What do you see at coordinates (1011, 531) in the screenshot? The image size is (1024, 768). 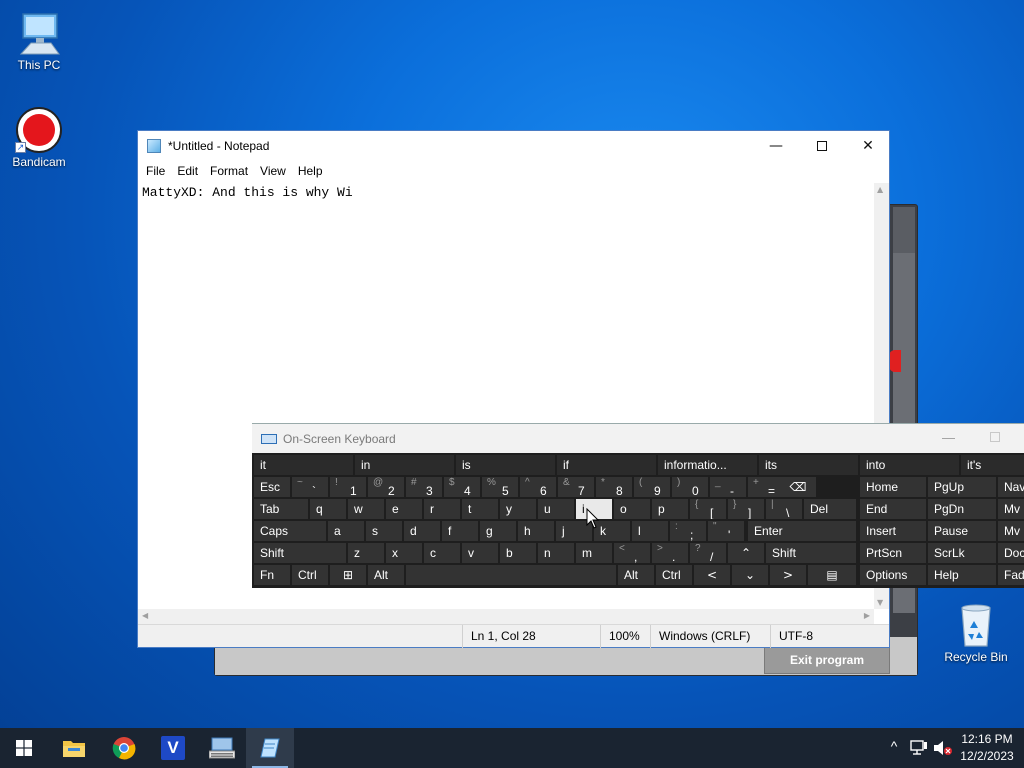 I see `key-nav-mvd: Mv D` at bounding box center [1011, 531].